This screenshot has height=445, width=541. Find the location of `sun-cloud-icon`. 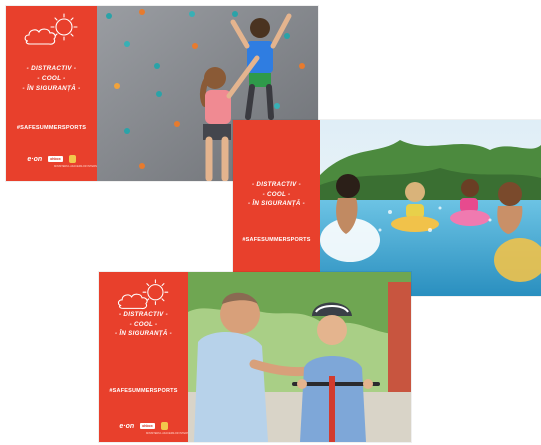

sun-cloud-icon is located at coordinates (51, 29).